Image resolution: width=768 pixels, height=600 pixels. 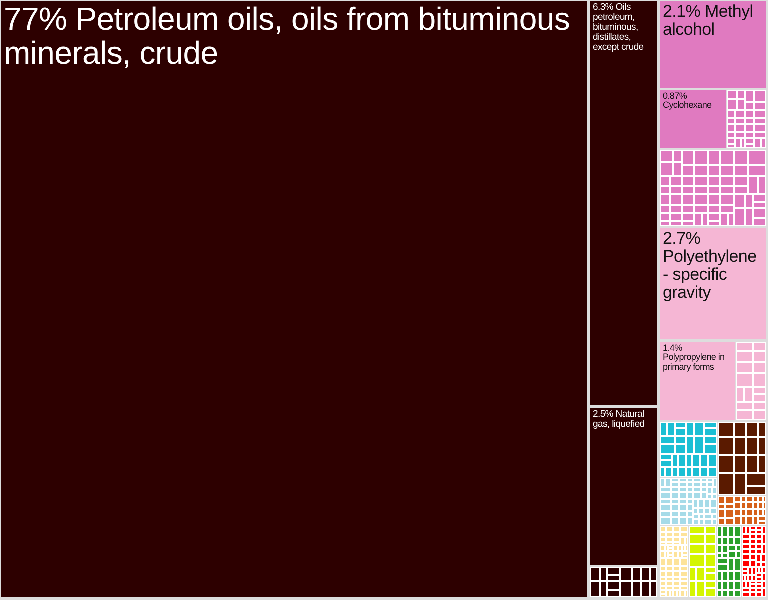 I want to click on tile-label: 6.3% Oils petroleum, bituminous, distillates, except crude, so click(x=618, y=28).